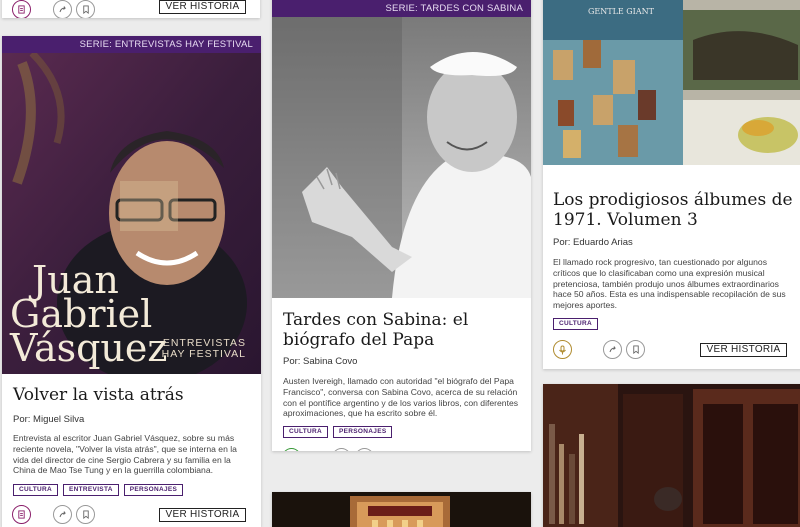  Describe the element at coordinates (291, 449) in the screenshot. I see `video-icon` at that location.